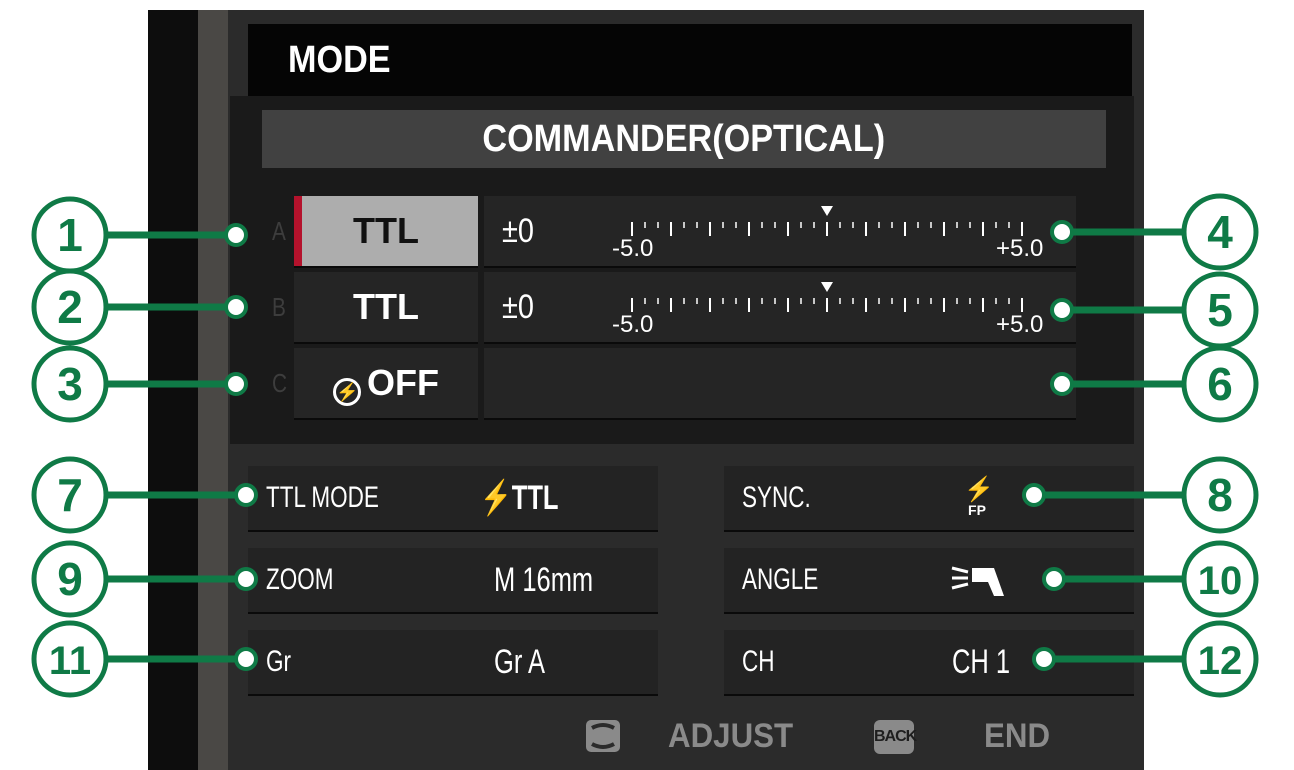 The image size is (1294, 770). I want to click on group-b-compensation: ±0 -5.0 +5.0, so click(780, 308).